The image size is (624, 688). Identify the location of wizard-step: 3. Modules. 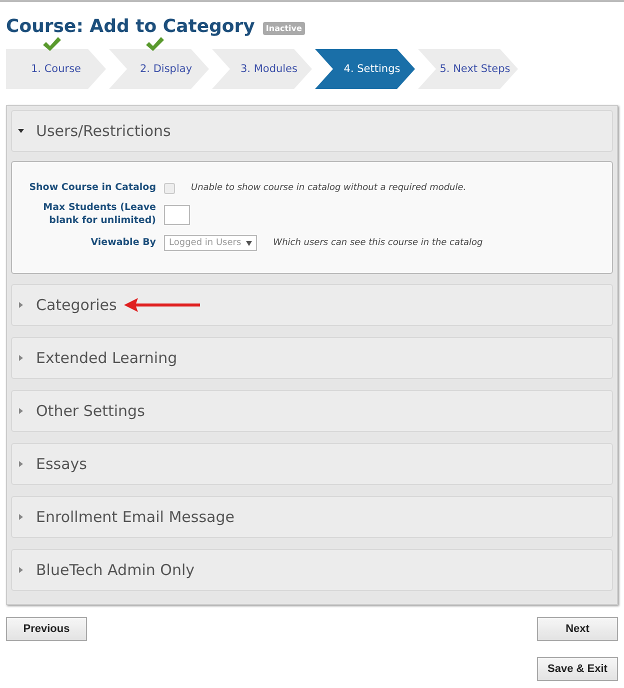
(262, 69).